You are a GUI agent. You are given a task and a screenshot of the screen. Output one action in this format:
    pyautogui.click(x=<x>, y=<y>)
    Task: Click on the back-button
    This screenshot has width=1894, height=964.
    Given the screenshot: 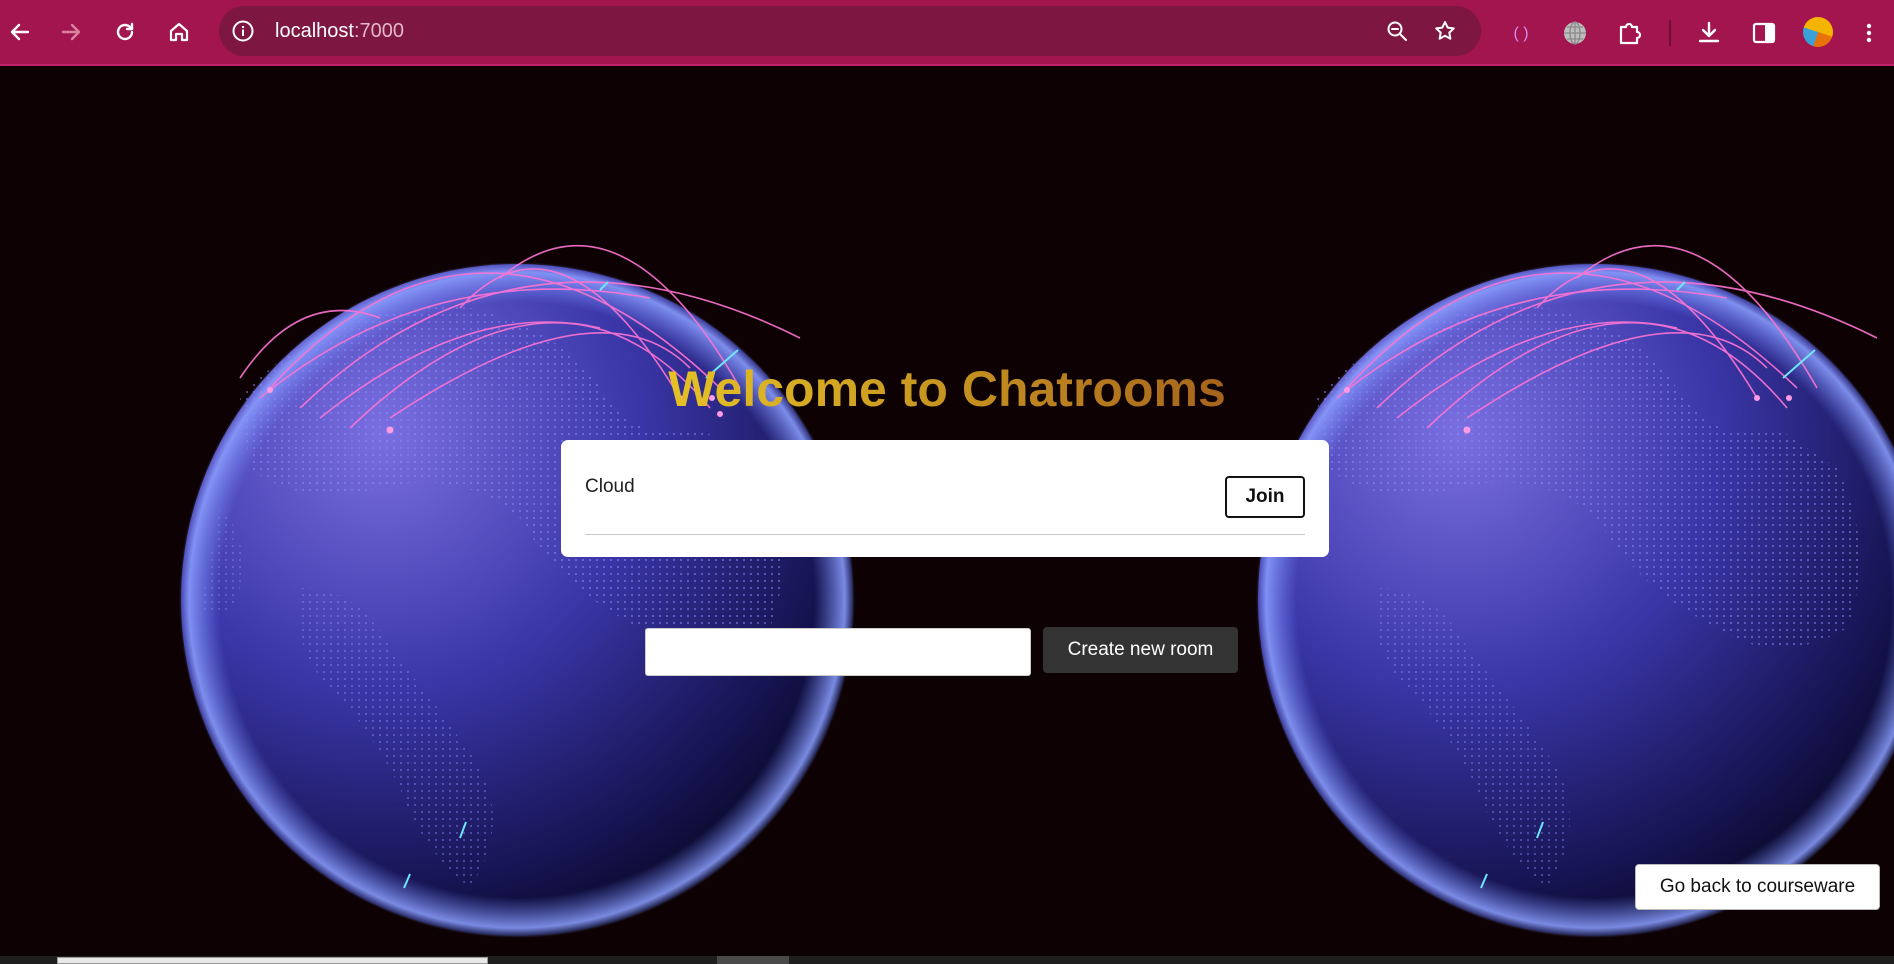 What is the action you would take?
    pyautogui.click(x=20, y=32)
    